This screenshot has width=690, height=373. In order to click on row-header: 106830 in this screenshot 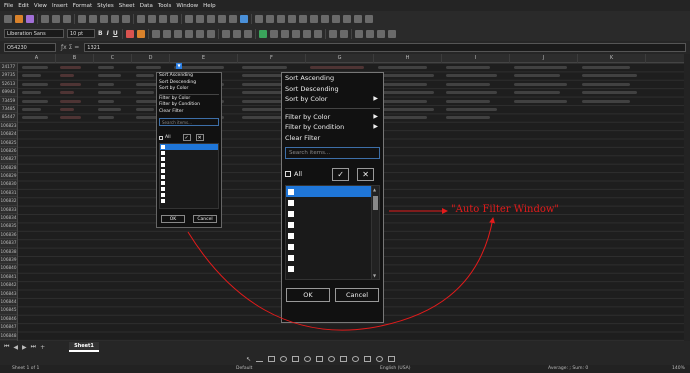, I will do `click(8, 184)`.